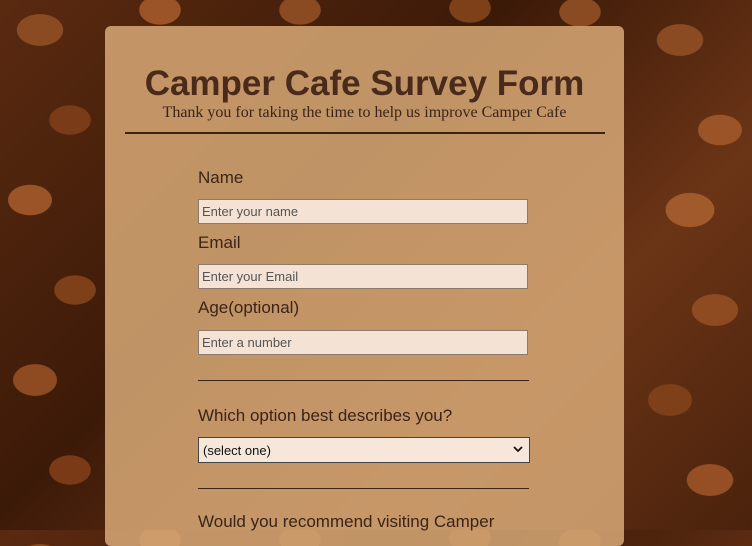 Image resolution: width=752 pixels, height=546 pixels. What do you see at coordinates (237, 450) in the screenshot?
I see `describe-select-value: (select one)` at bounding box center [237, 450].